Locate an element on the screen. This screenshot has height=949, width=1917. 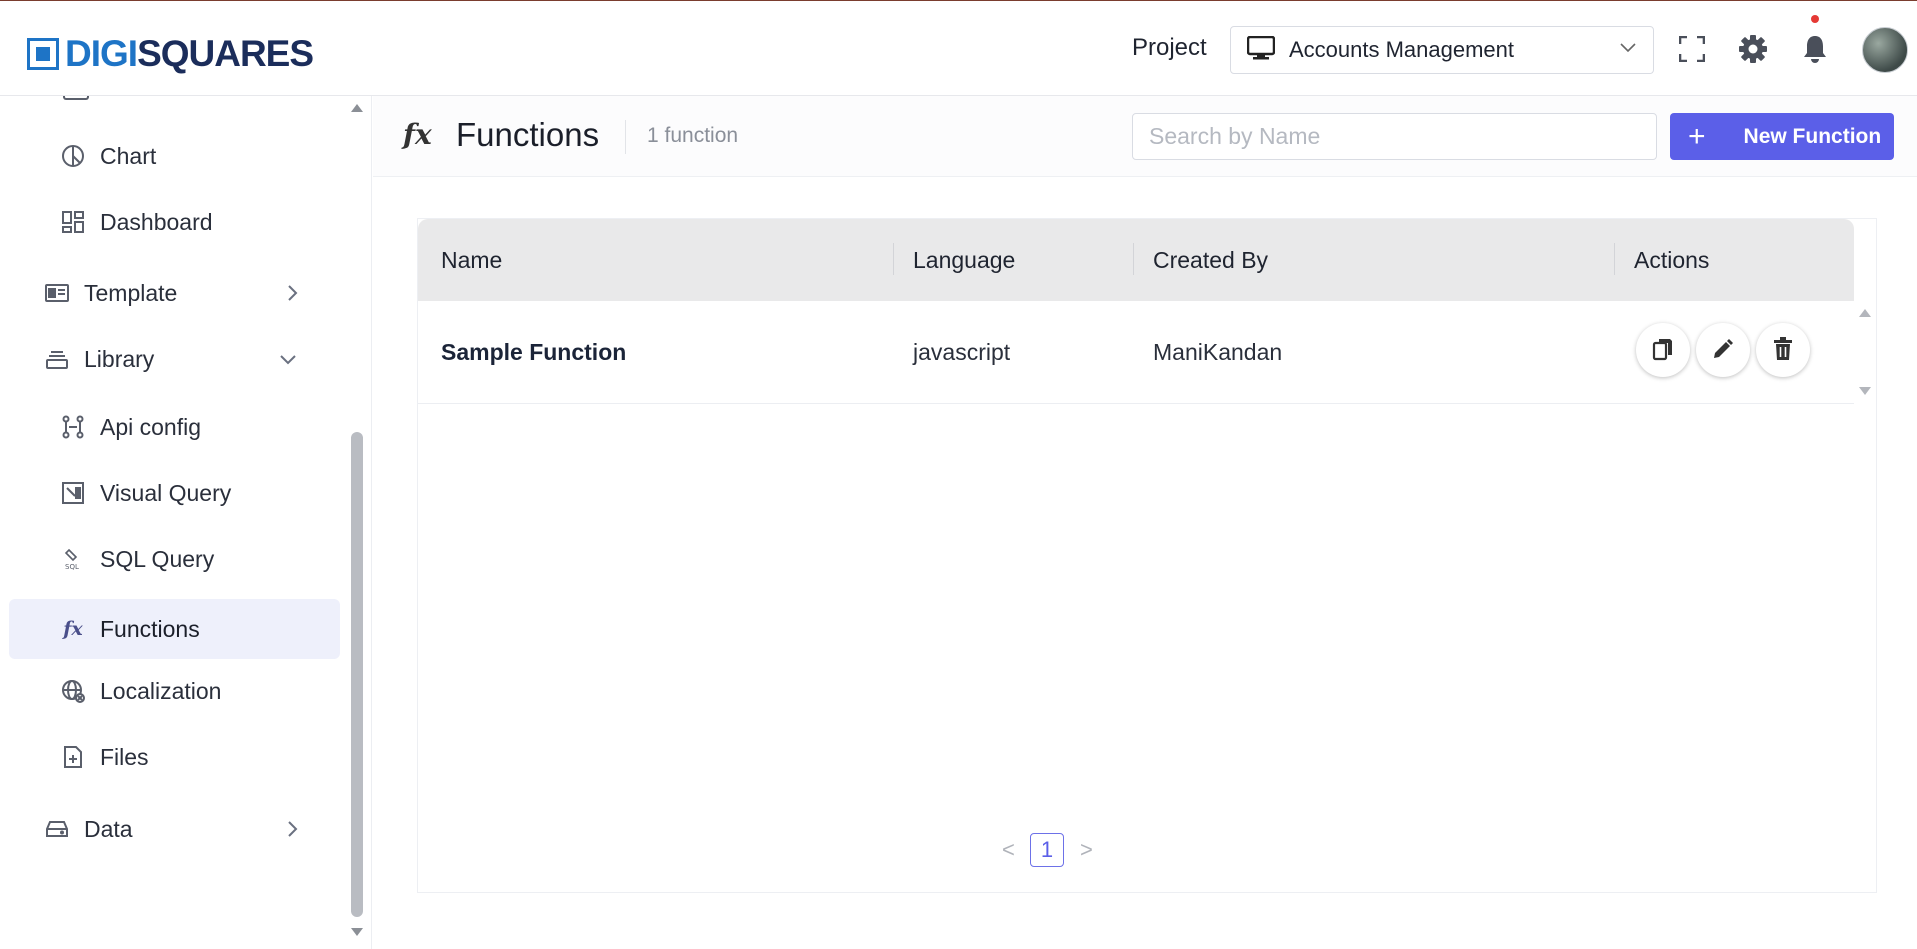
sidebar-item-template: Template is located at coordinates (174, 293).